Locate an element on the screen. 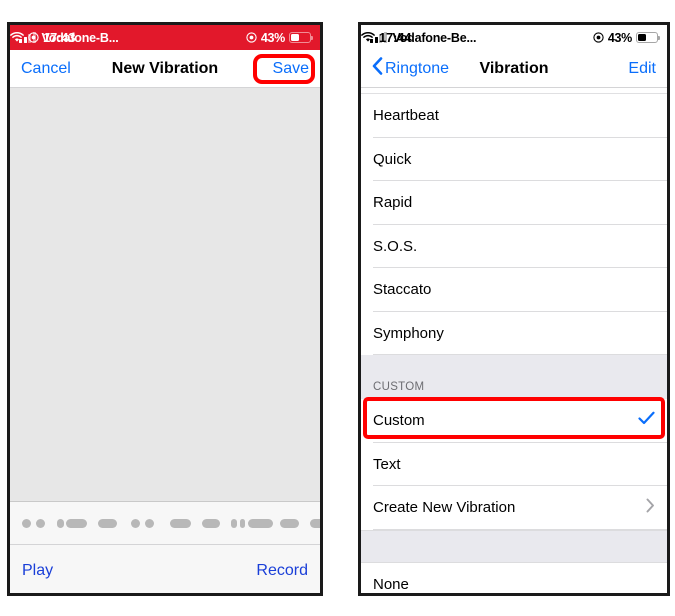 The height and width of the screenshot is (616, 675). list-item-wrapper: None is located at coordinates (514, 577).